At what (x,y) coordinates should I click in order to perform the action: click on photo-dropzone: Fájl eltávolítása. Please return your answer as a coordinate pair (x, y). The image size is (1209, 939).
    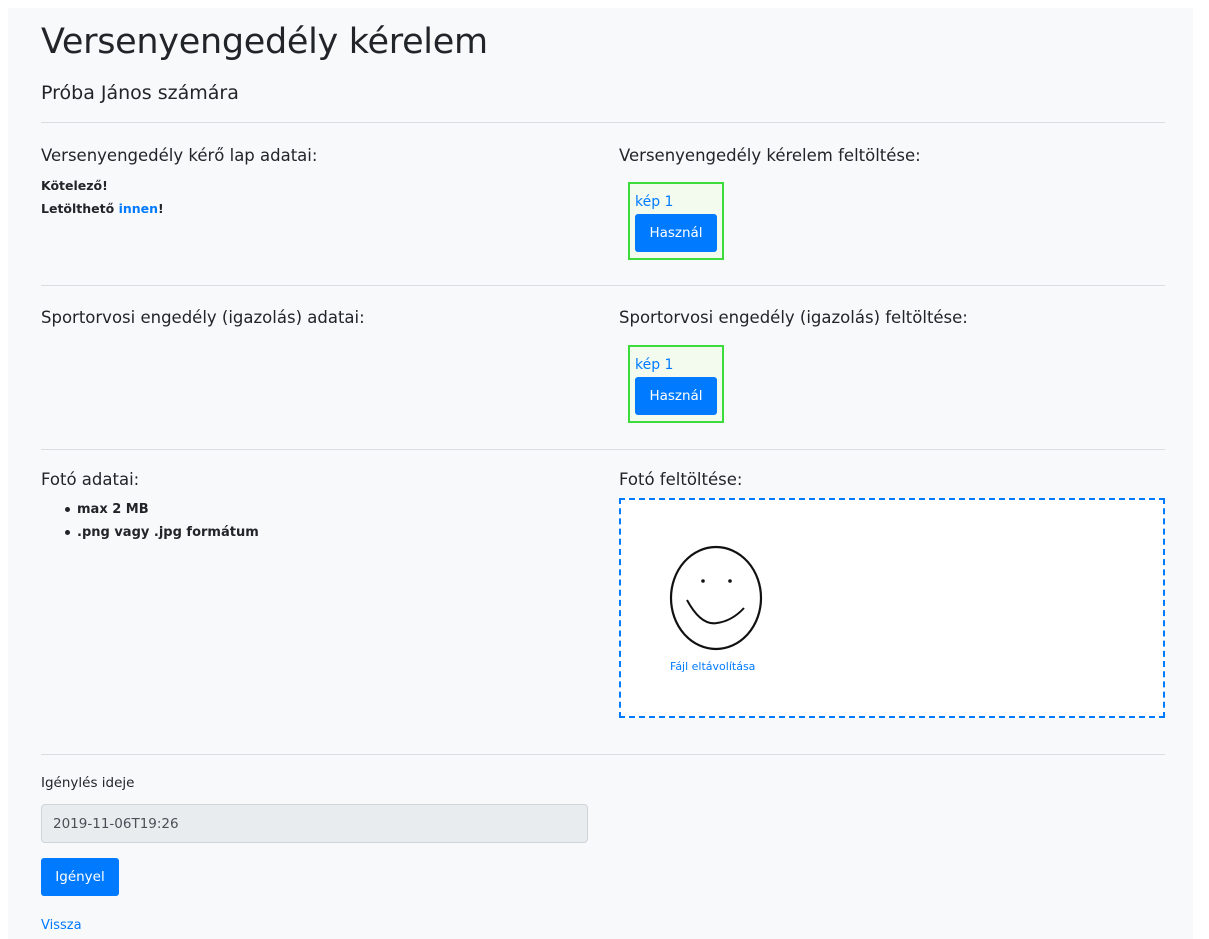
    Looking at the image, I should click on (892, 608).